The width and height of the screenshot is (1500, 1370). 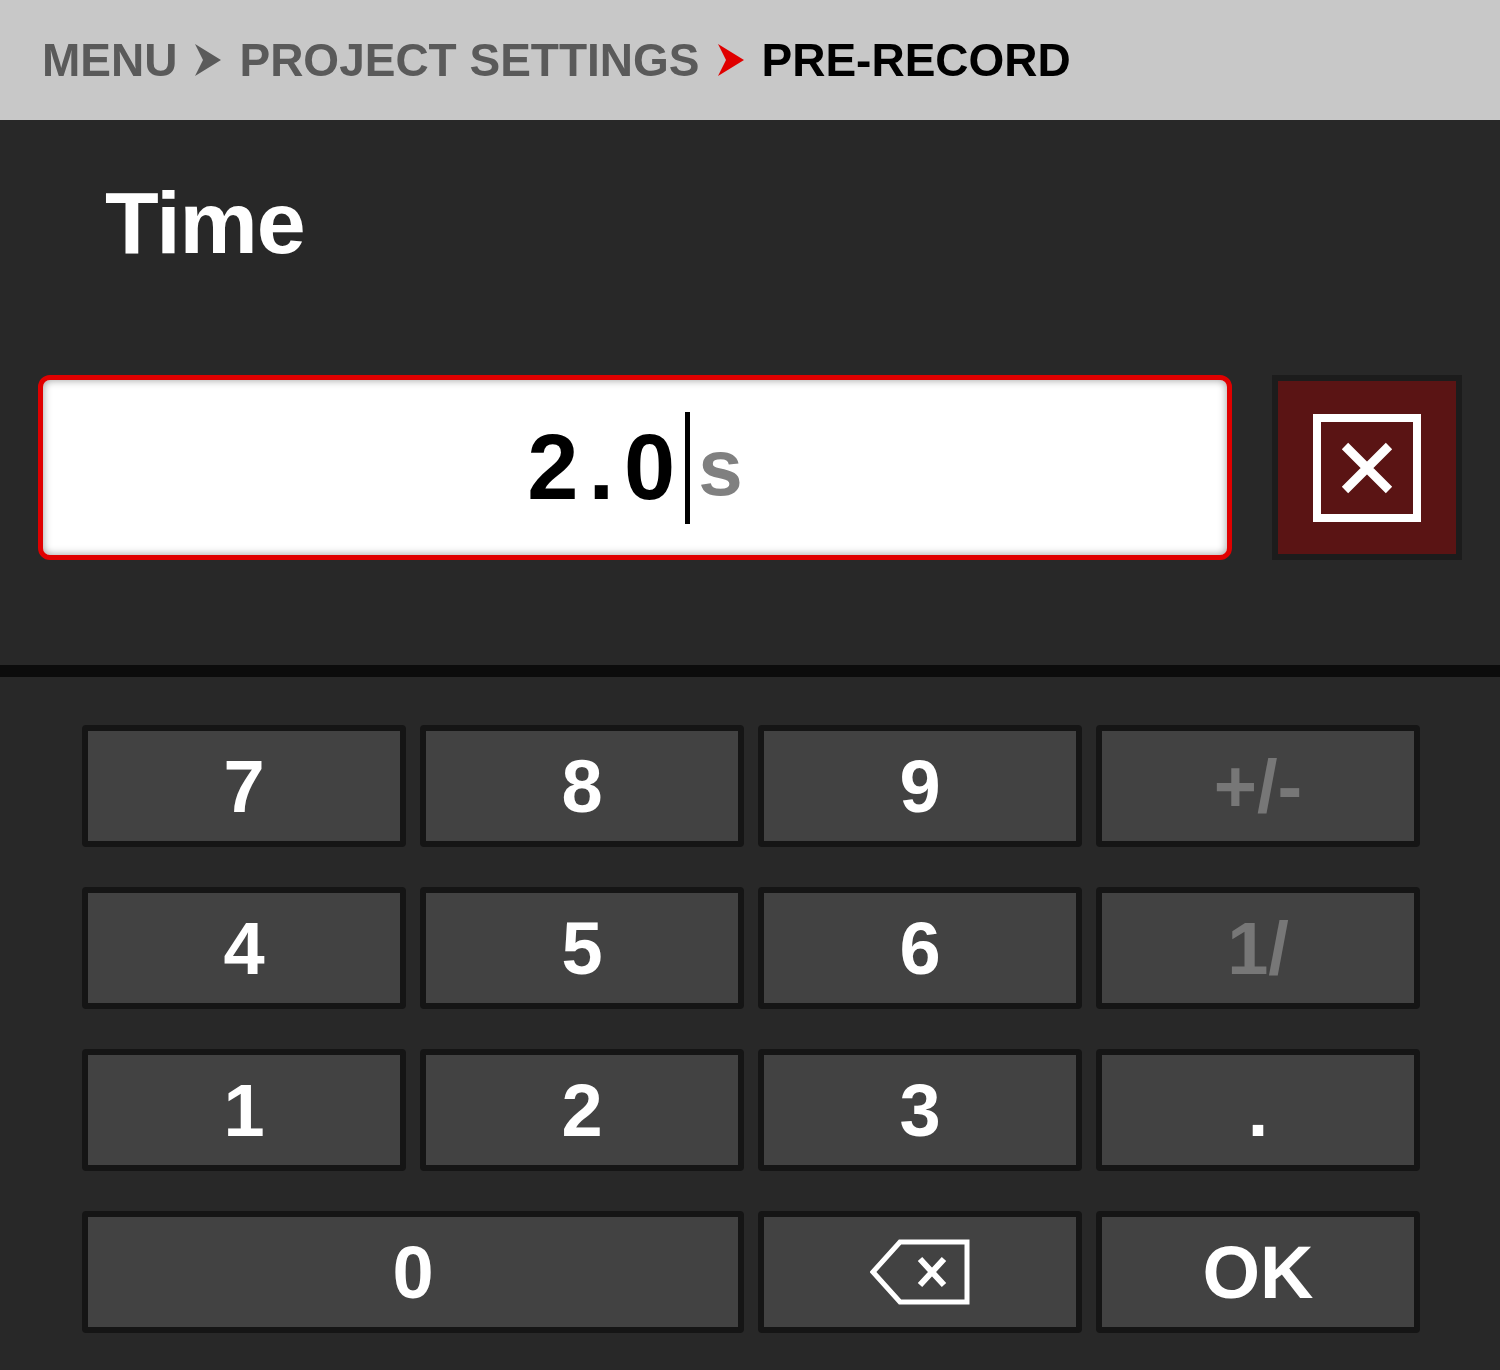 What do you see at coordinates (920, 948) in the screenshot?
I see `keypad-key: 6` at bounding box center [920, 948].